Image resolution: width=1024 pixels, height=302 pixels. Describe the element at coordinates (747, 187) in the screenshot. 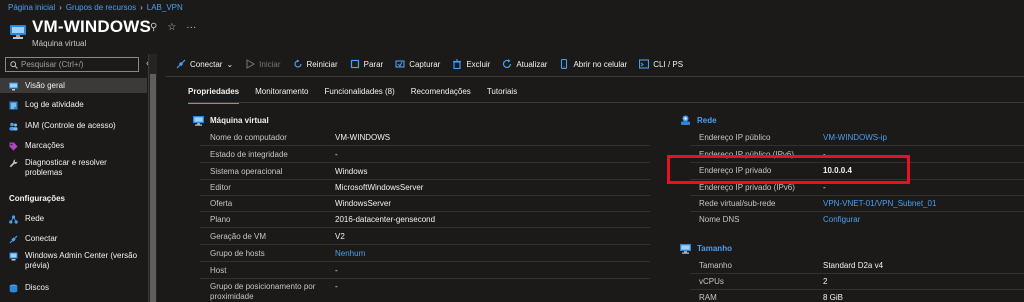

I see `prop-label-private-ipv6: Endereço IP privado (IPv6)` at that location.